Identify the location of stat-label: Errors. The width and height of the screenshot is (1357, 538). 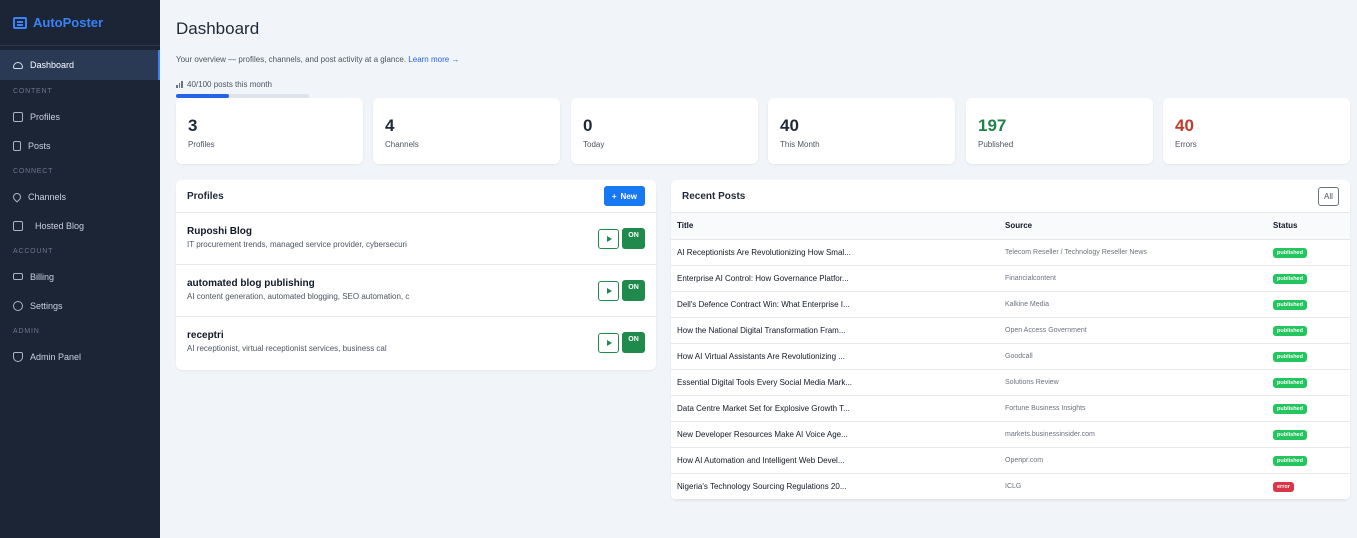
(1186, 144).